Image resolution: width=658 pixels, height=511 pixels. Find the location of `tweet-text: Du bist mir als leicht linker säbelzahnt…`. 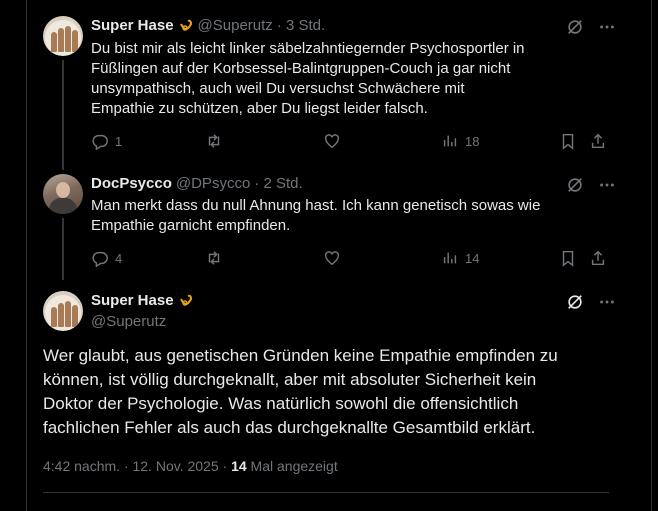

tweet-text: Du bist mir als leicht linker säbelzahnt… is located at coordinates (308, 78).